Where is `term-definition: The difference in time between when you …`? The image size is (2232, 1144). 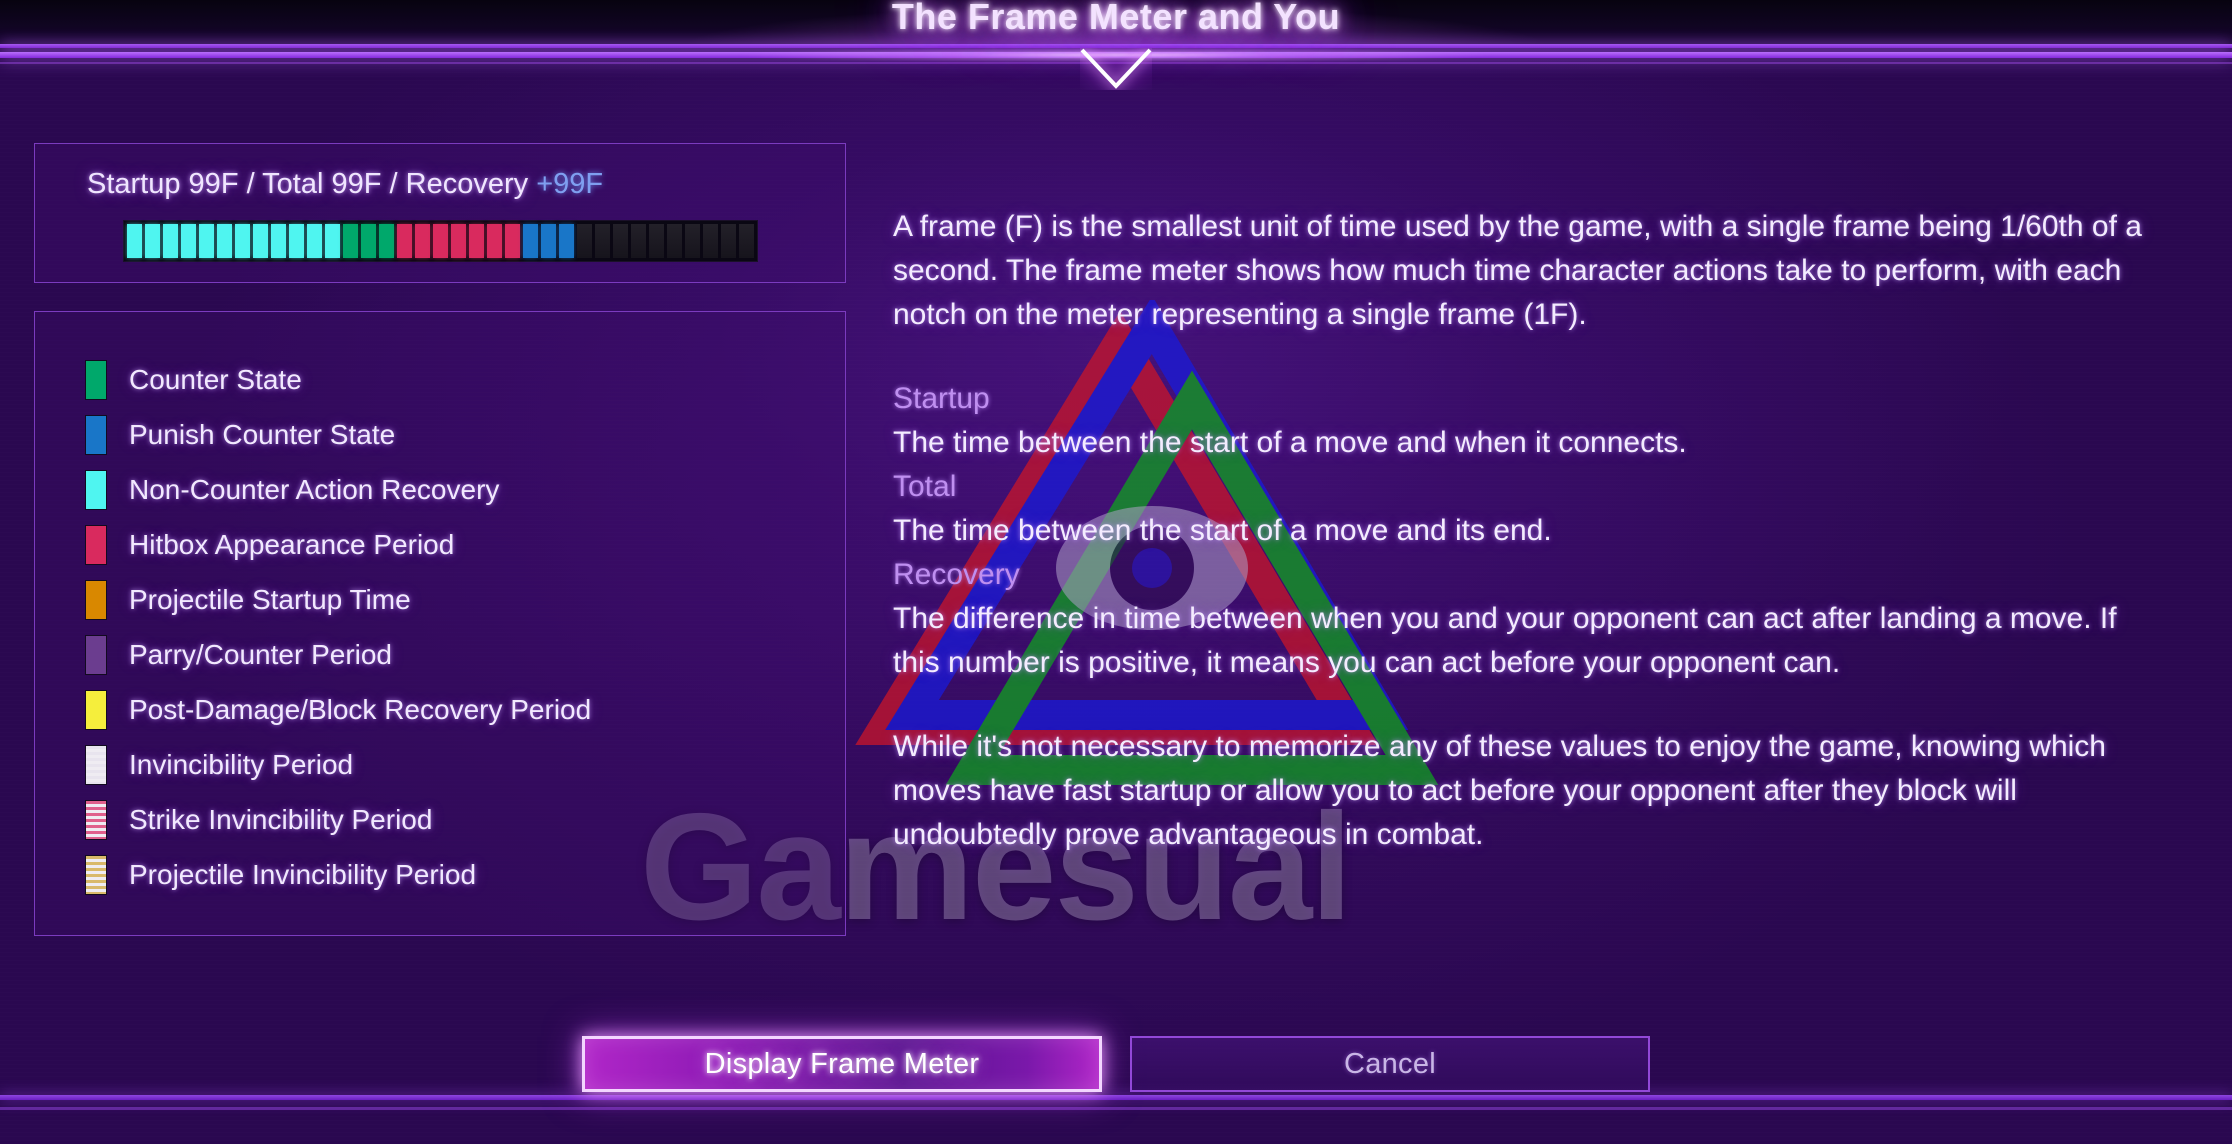 term-definition: The difference in time between when you … is located at coordinates (1505, 640).